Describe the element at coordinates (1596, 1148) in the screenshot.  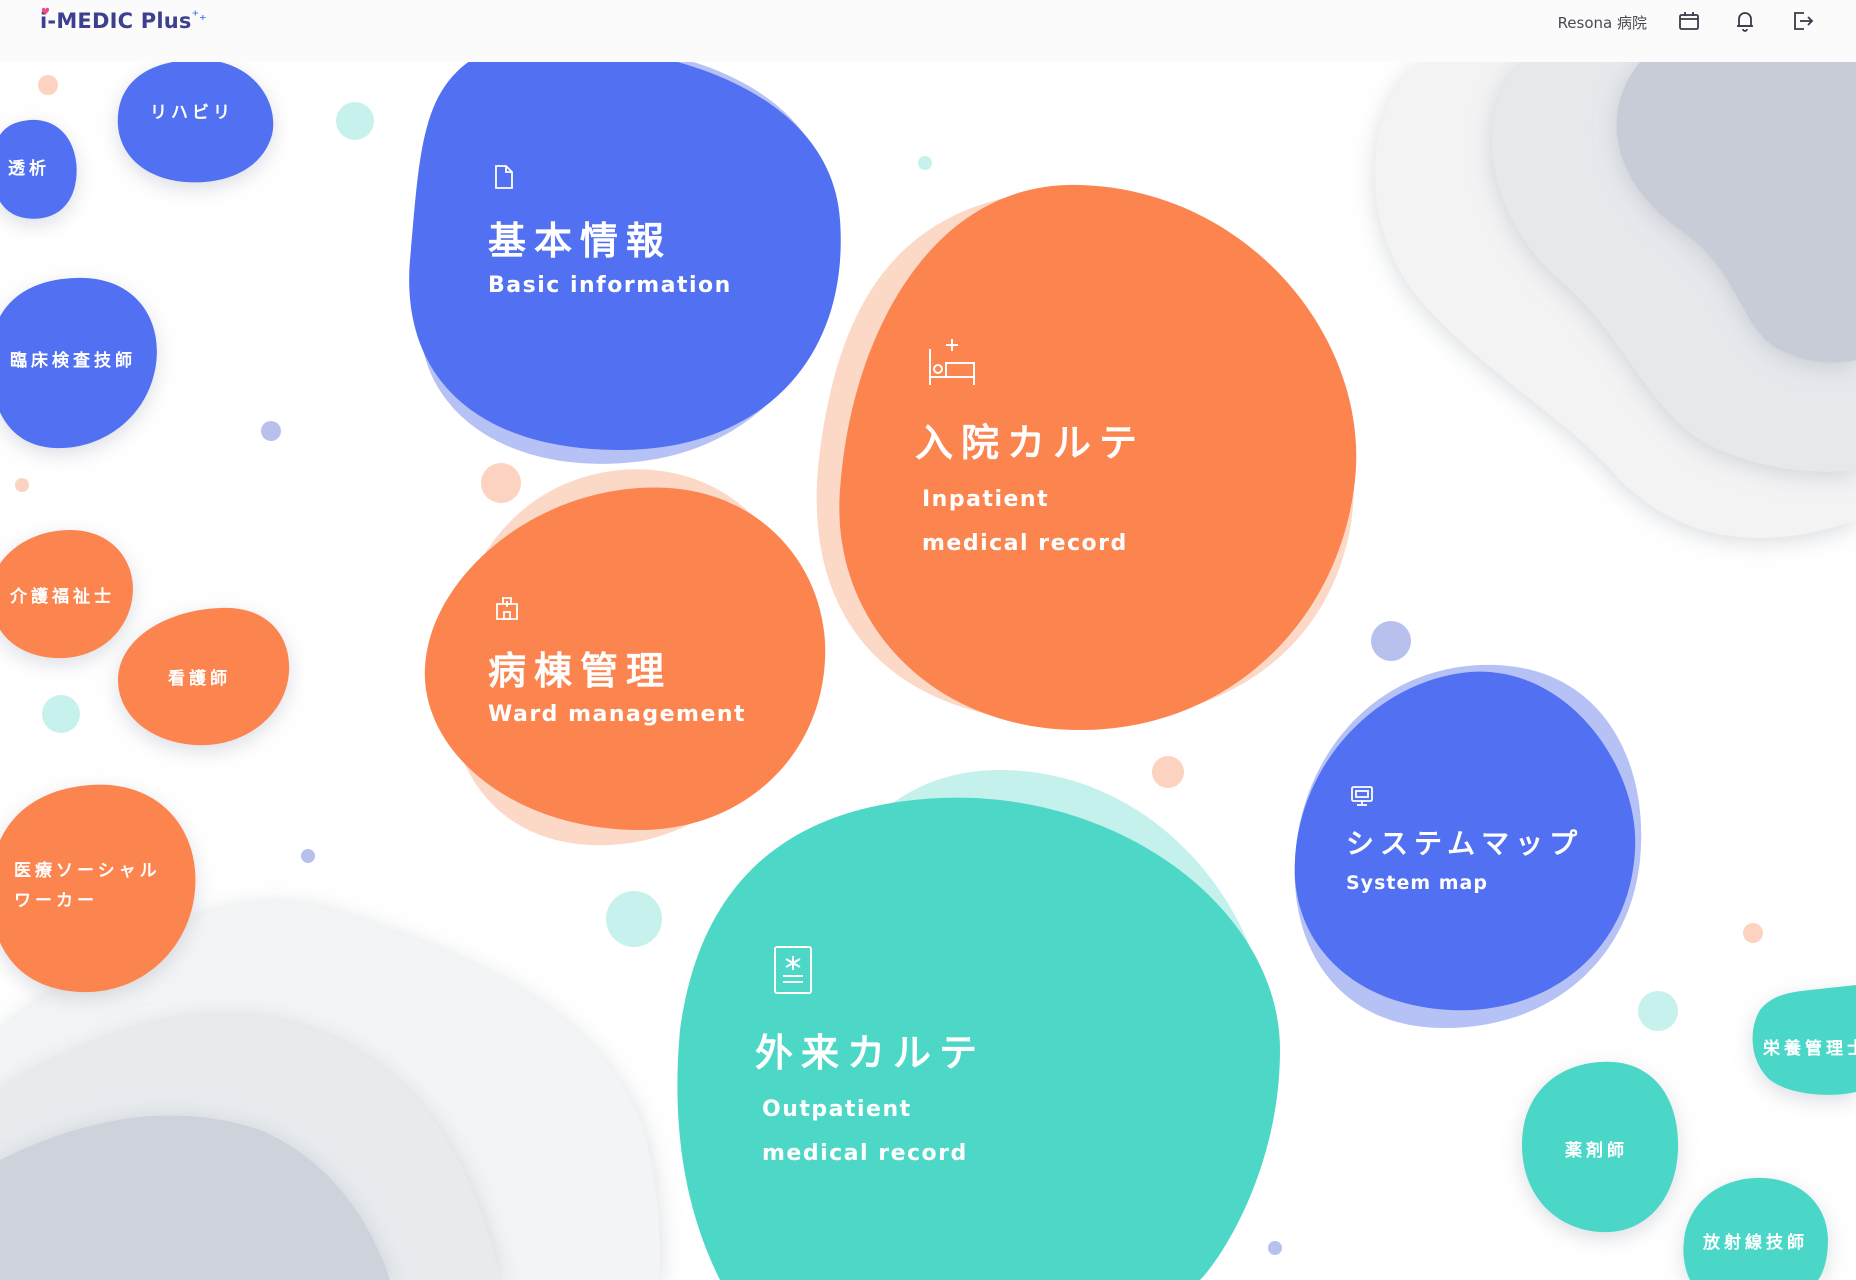
I see `role-pharmacist: 薬剤師` at that location.